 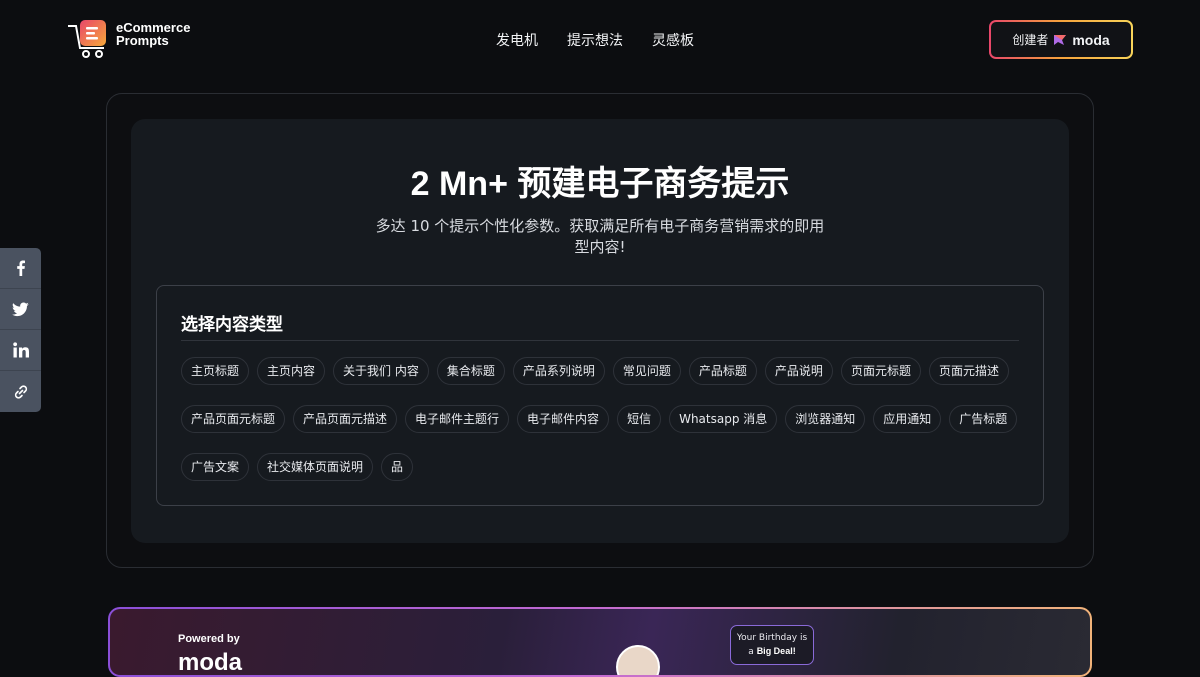 I want to click on share-linkedin-button, so click(x=20, y=350).